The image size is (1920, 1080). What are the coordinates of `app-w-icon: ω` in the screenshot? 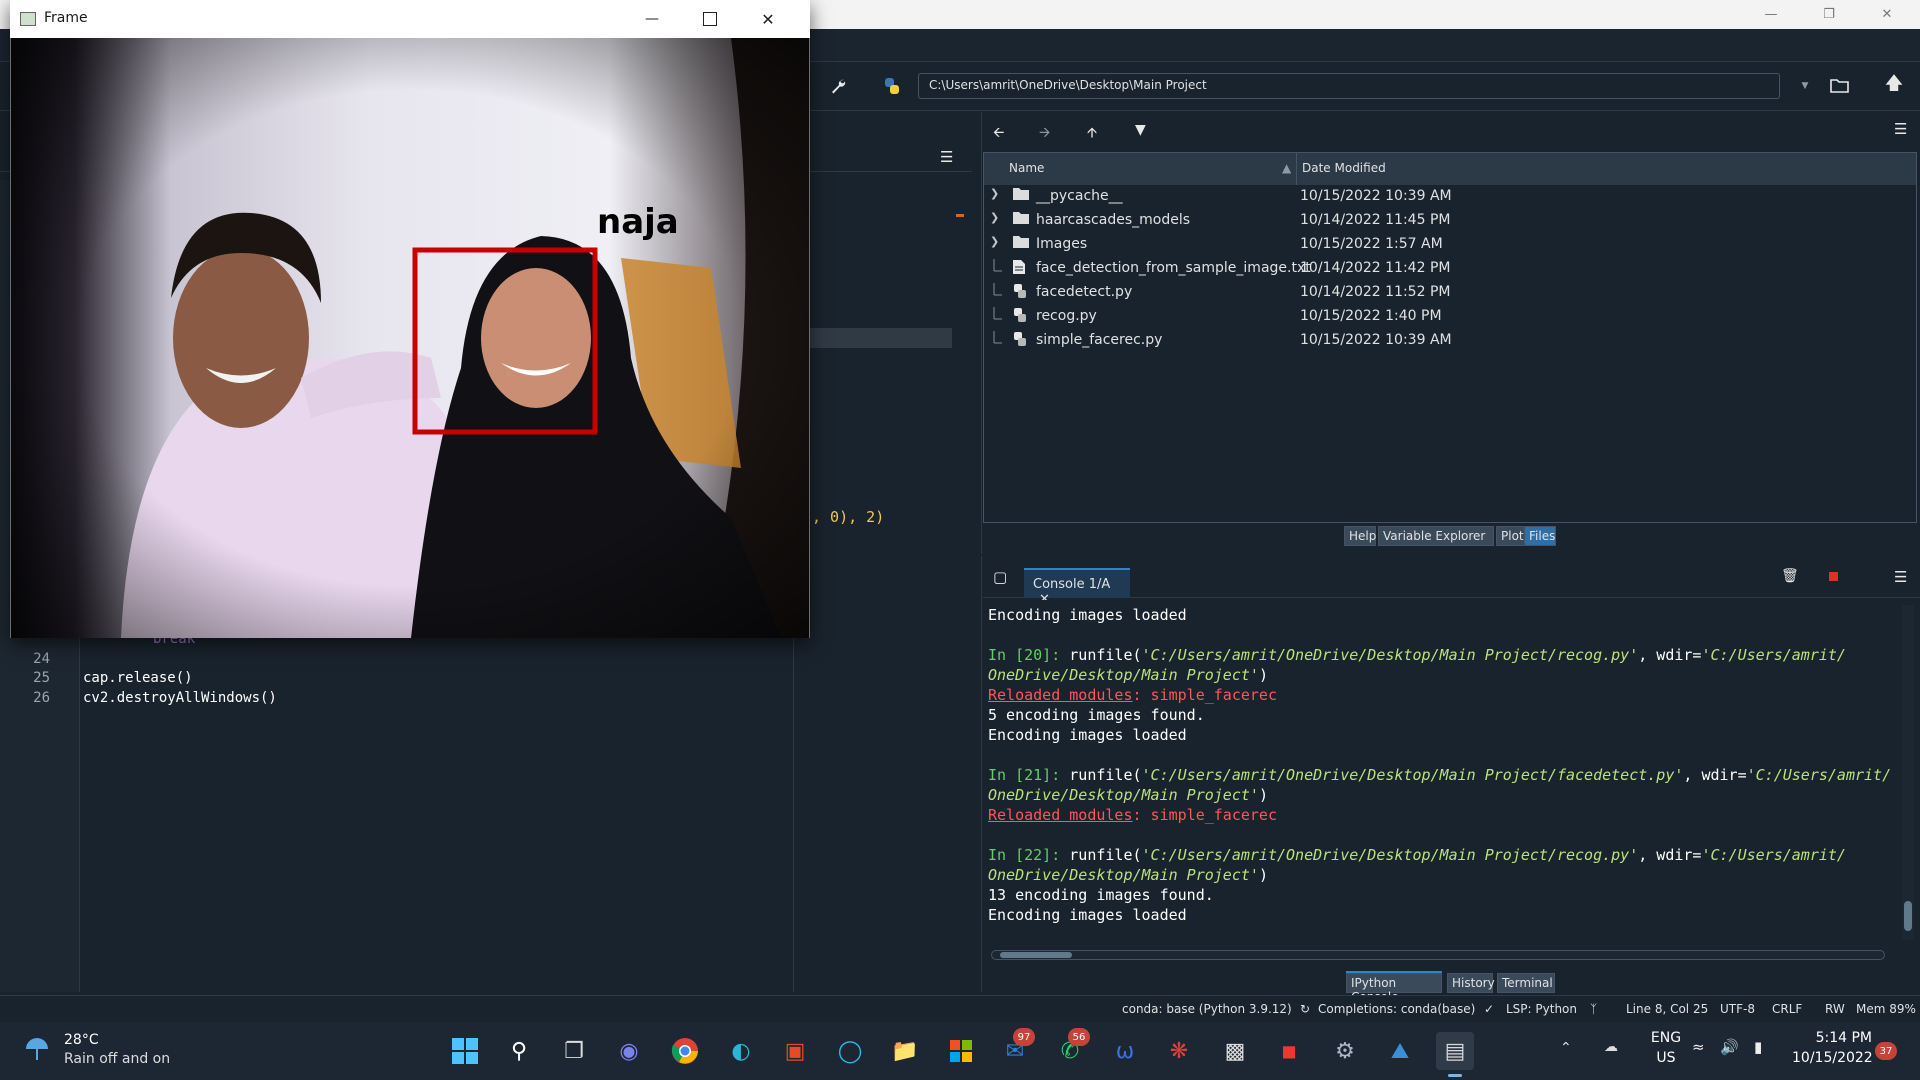 It's located at (1125, 1051).